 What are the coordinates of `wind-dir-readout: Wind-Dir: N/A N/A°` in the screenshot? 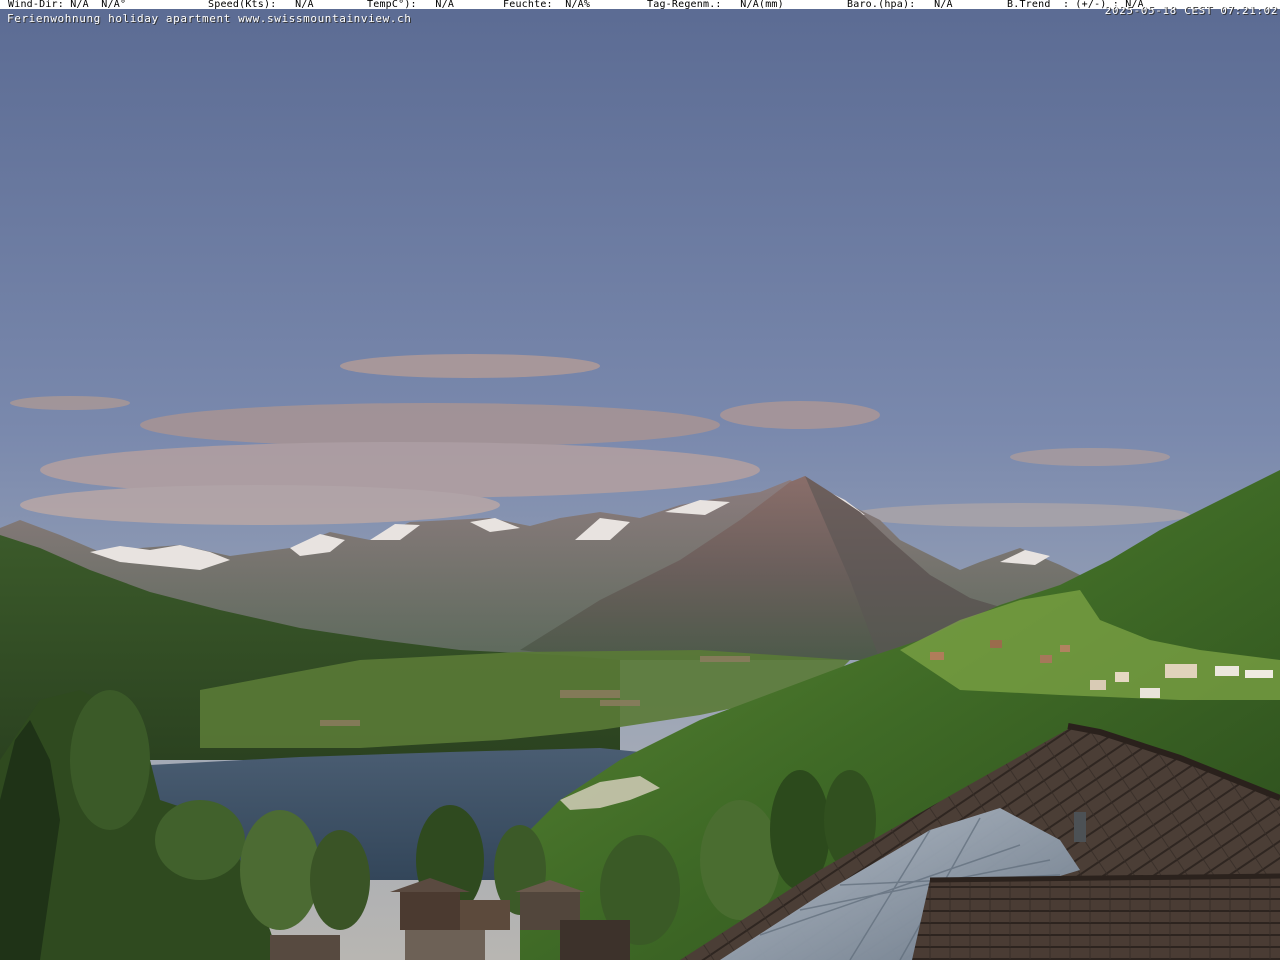 It's located at (67, 4).